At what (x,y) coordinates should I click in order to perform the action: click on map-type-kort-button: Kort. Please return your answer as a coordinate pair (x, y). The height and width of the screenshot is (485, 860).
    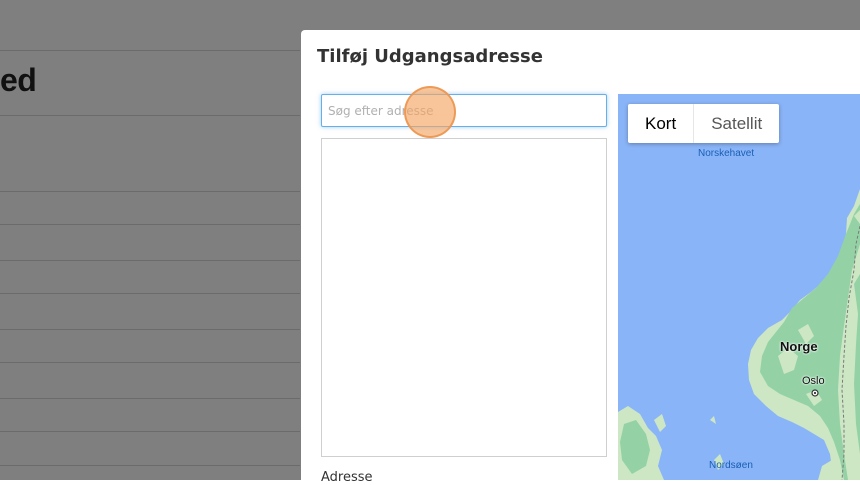
    Looking at the image, I should click on (660, 123).